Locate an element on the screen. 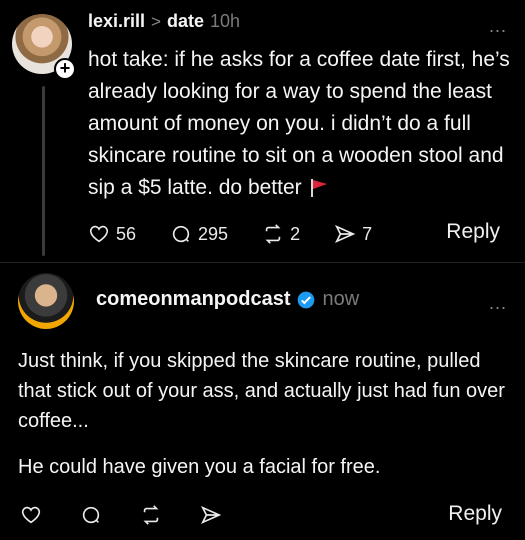 The image size is (525, 540). comment-button: 295 is located at coordinates (199, 234).